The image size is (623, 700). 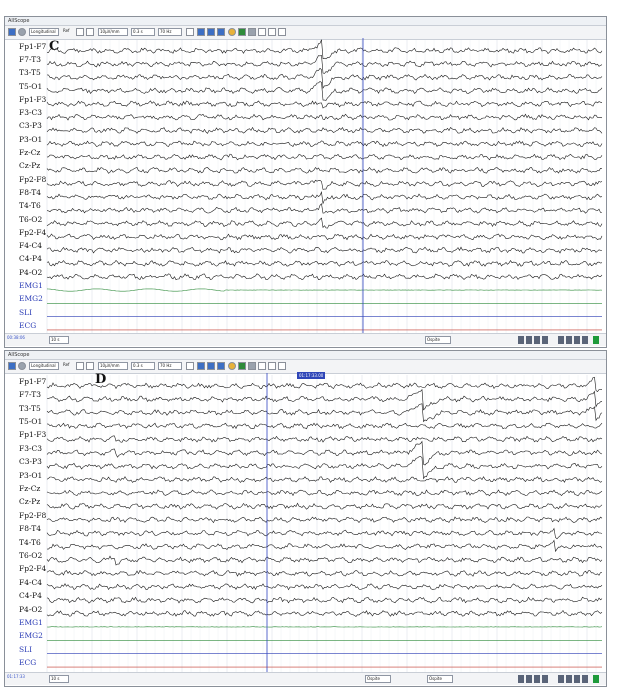 I want to click on cursor-time-label: 01:17:33.00, so click(x=311, y=375).